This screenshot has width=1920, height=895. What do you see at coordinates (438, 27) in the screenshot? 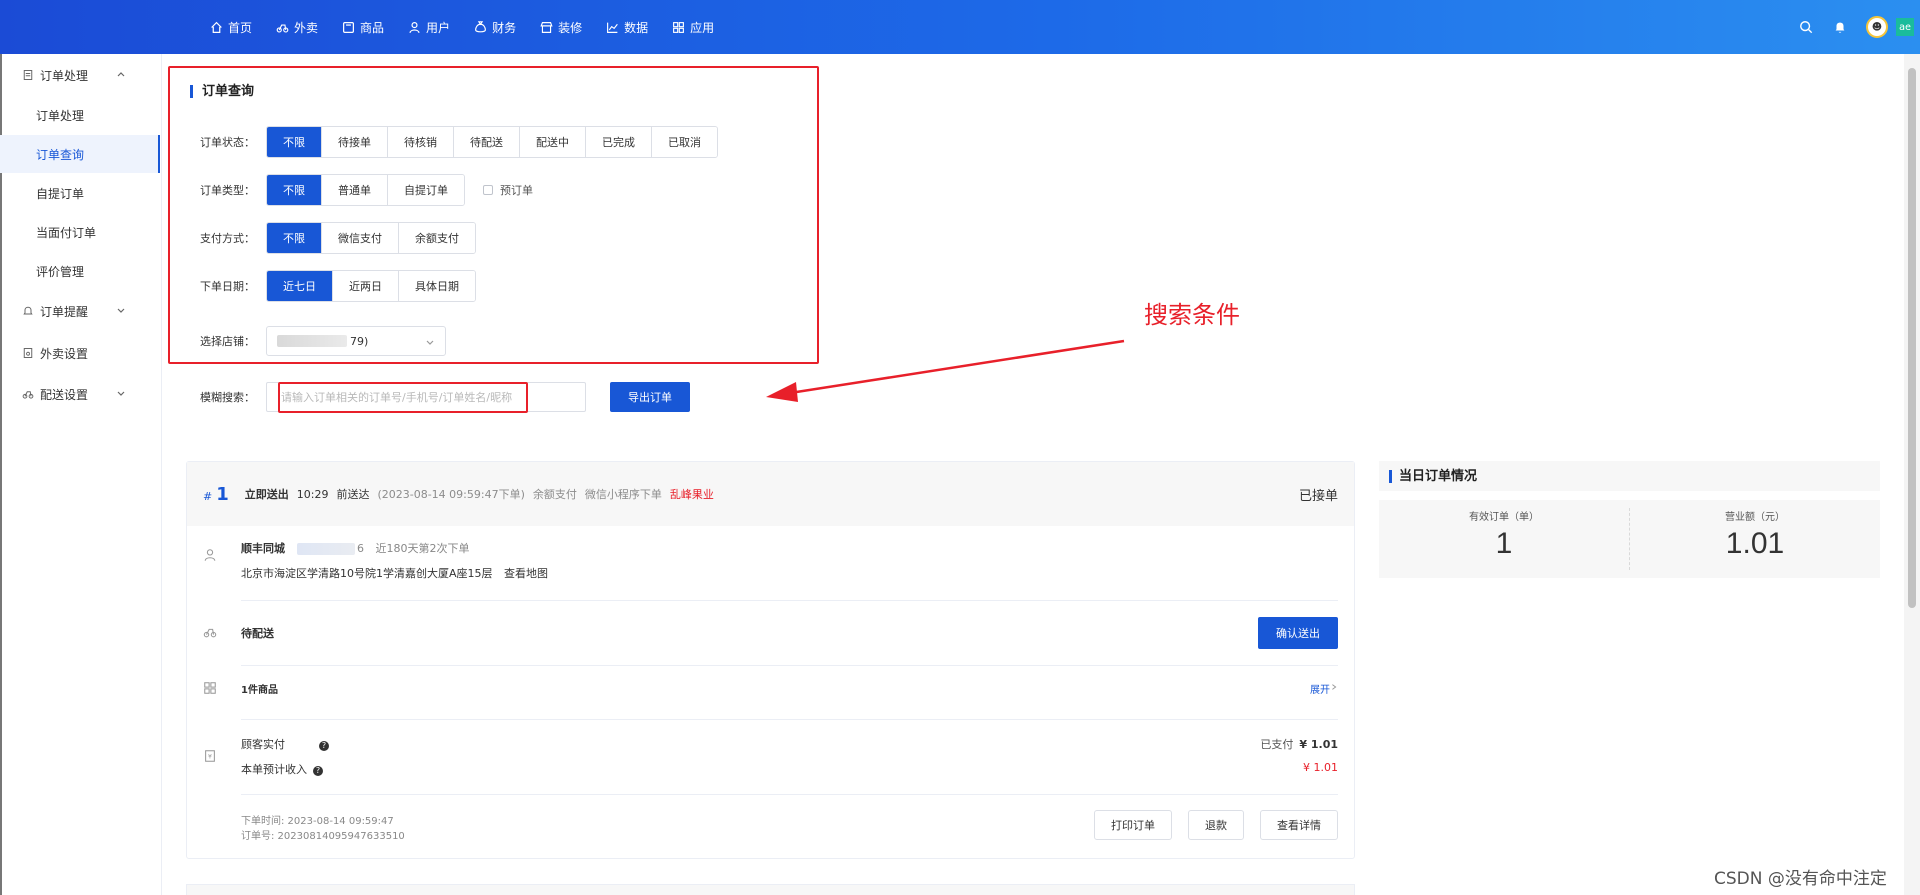
I see `nav-label: 用户` at bounding box center [438, 27].